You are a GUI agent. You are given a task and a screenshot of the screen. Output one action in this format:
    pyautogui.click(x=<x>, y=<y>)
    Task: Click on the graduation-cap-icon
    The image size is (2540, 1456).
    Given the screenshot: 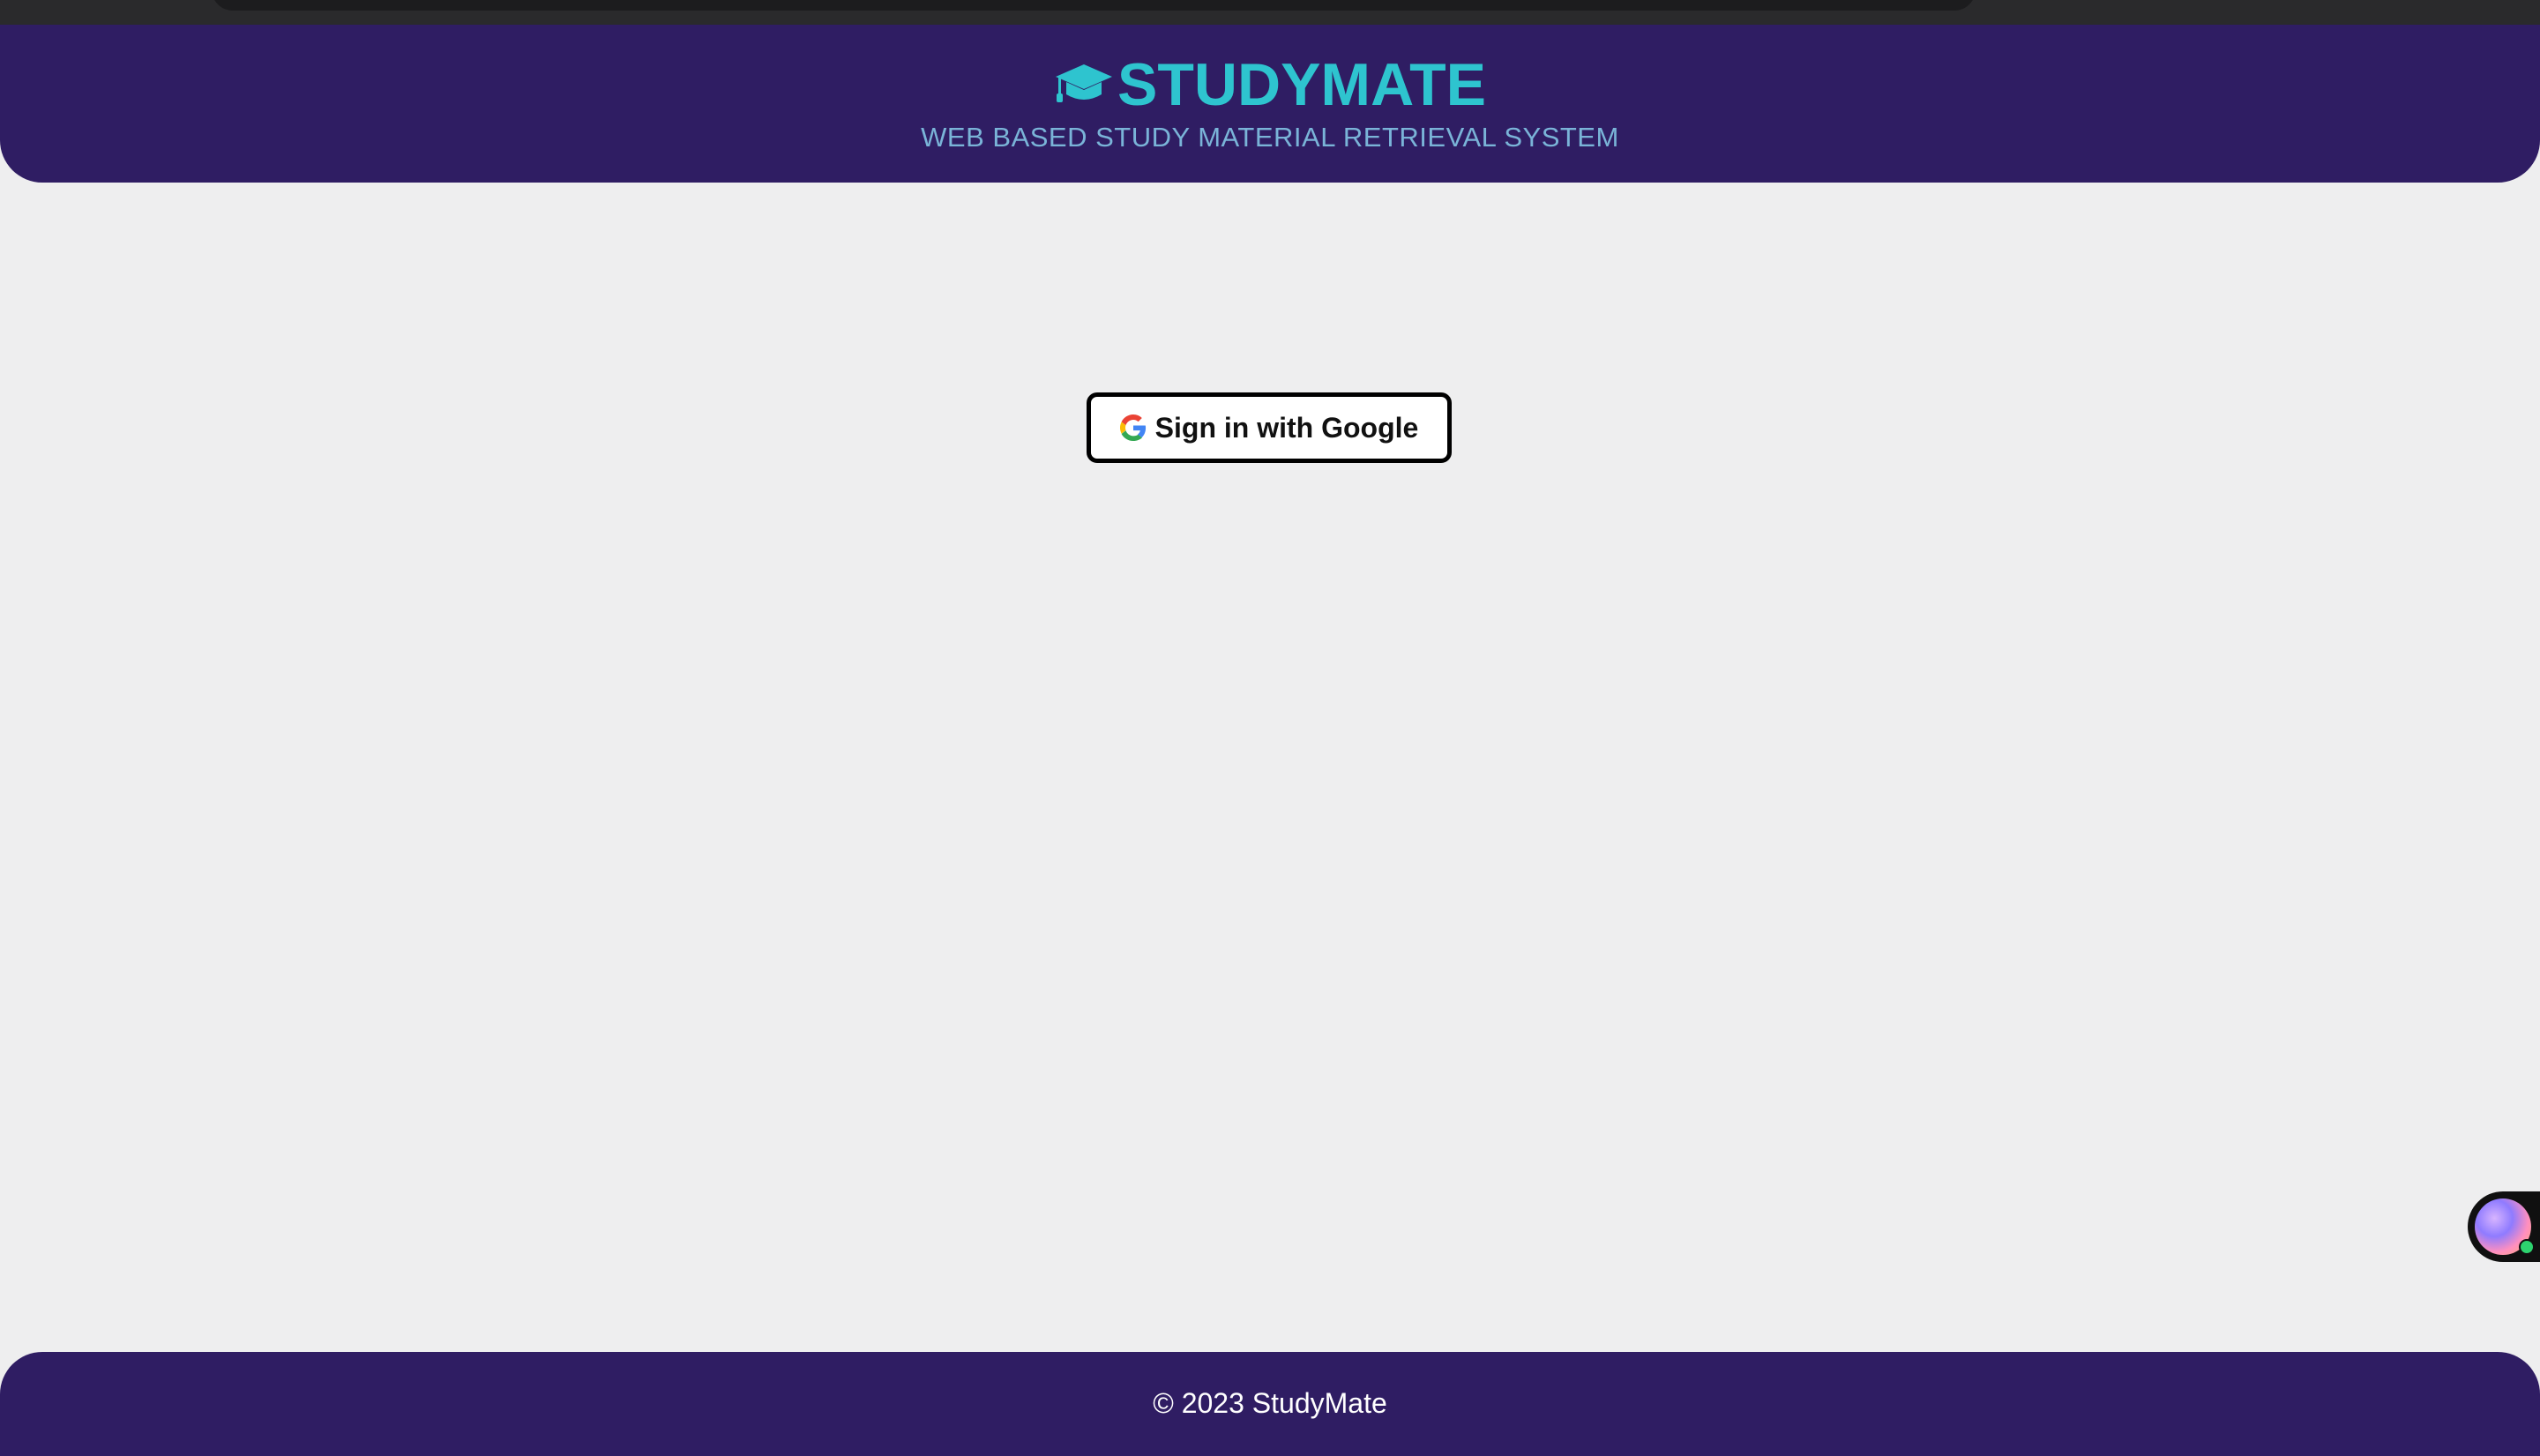 What is the action you would take?
    pyautogui.click(x=1084, y=84)
    